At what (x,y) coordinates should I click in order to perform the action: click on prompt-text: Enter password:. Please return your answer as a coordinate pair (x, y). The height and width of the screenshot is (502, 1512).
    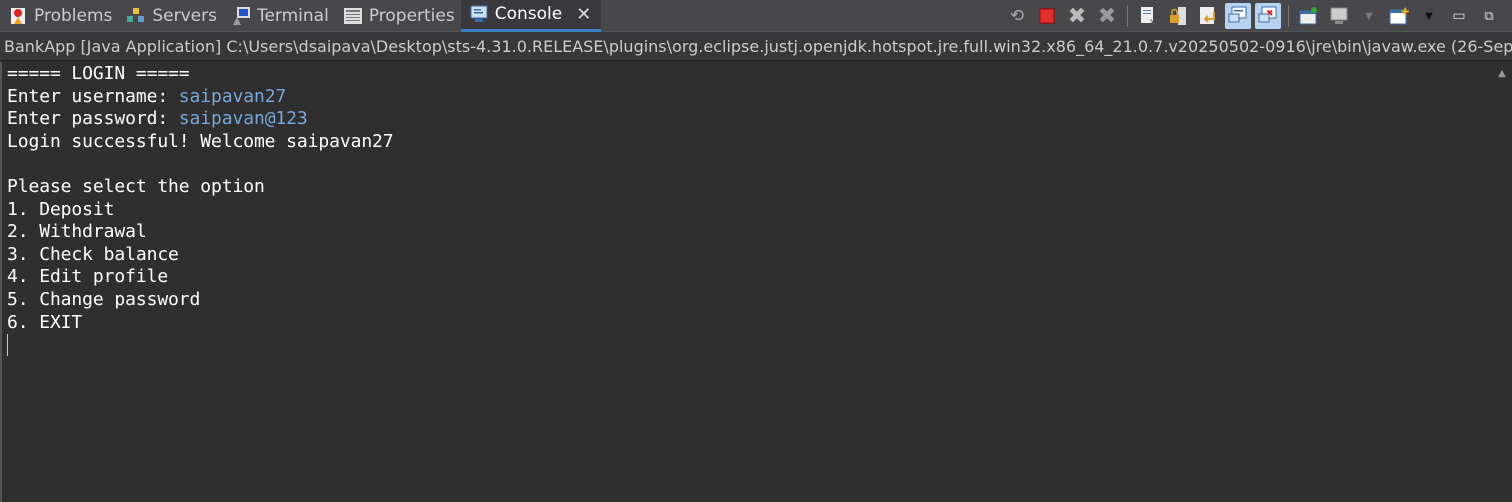
    Looking at the image, I should click on (93, 119).